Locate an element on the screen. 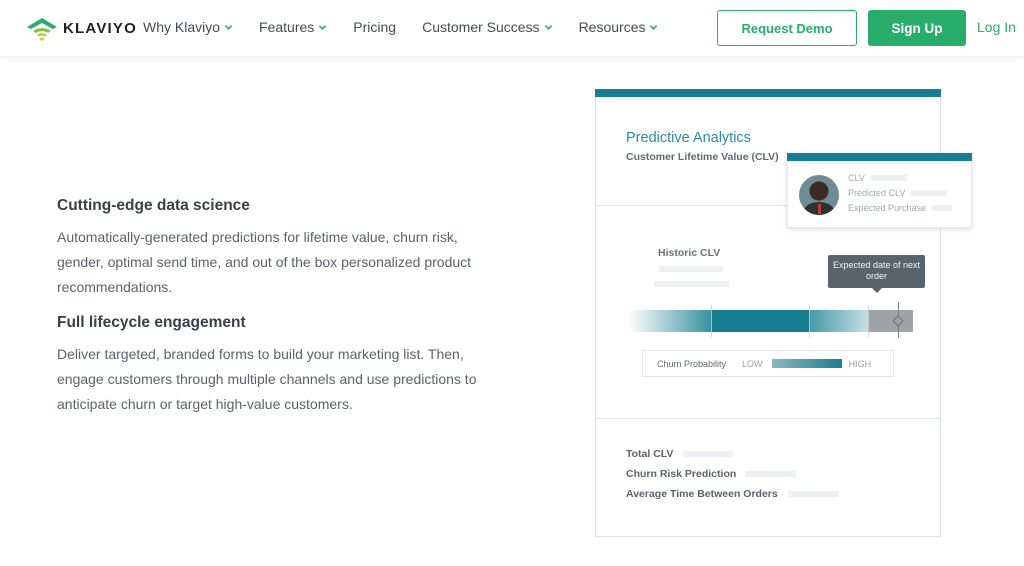  nav-item-resources: Resources is located at coordinates (619, 27).